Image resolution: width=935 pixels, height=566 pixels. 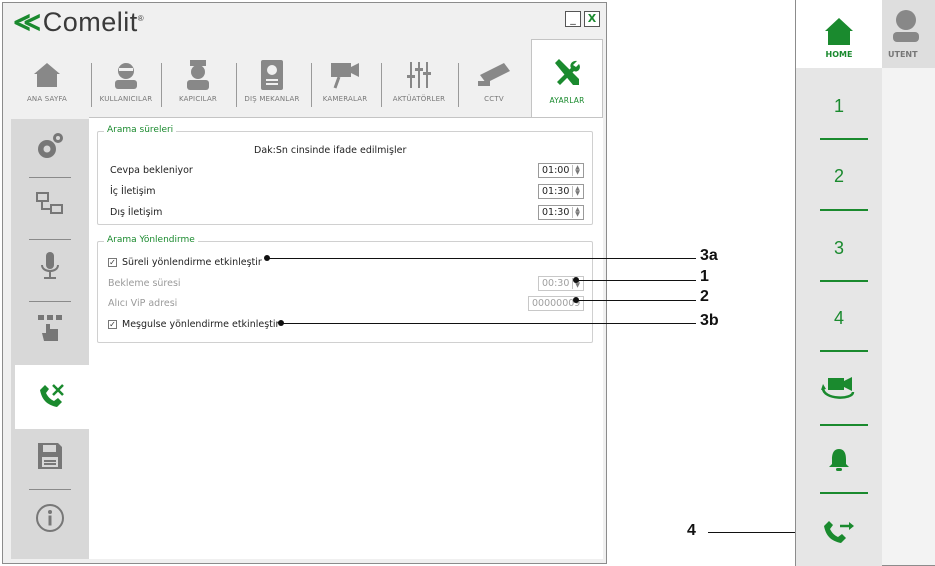 What do you see at coordinates (709, 255) in the screenshot?
I see `callout-3a: 3a` at bounding box center [709, 255].